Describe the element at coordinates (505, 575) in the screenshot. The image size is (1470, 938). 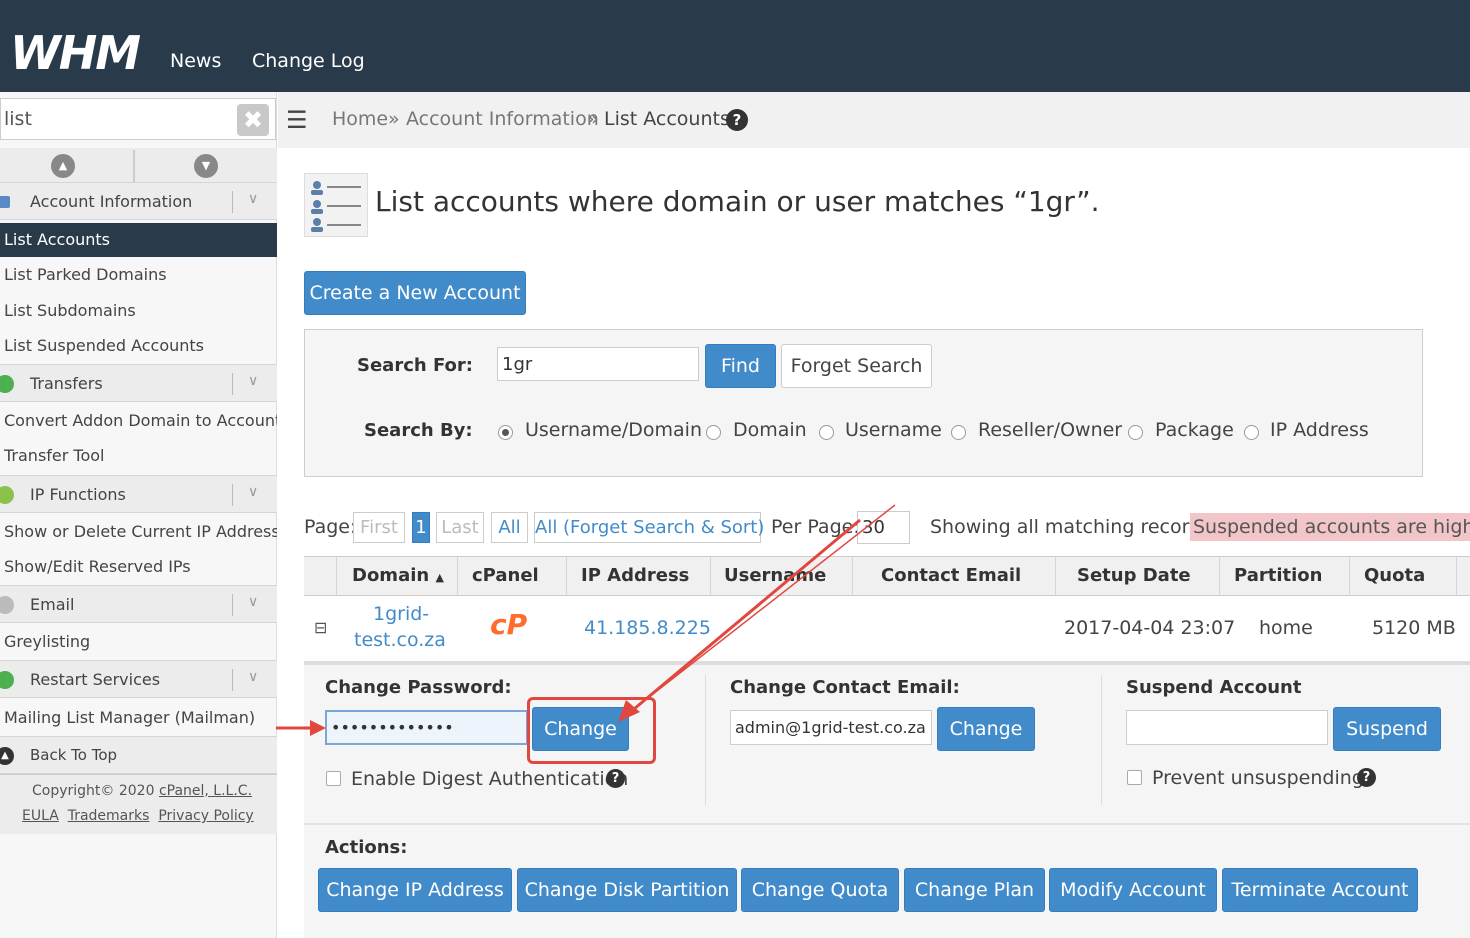
I see `column-cpanel: cPanel` at that location.